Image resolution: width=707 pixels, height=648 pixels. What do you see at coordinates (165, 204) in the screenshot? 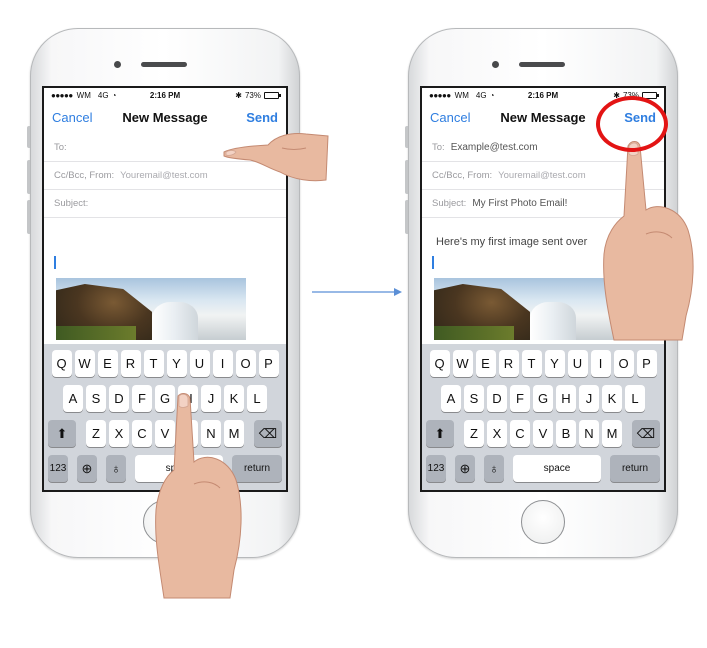
I see `subject-field: Subject:` at bounding box center [165, 204].